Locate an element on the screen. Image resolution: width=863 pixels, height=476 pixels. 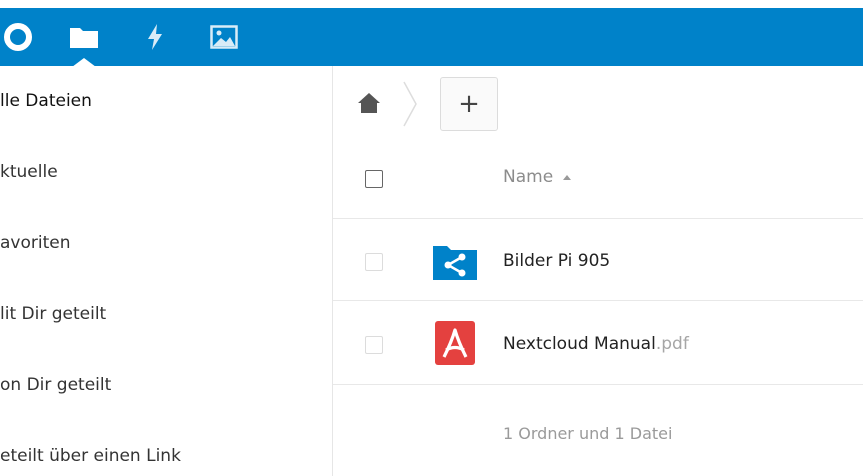
new-button: + is located at coordinates (469, 104).